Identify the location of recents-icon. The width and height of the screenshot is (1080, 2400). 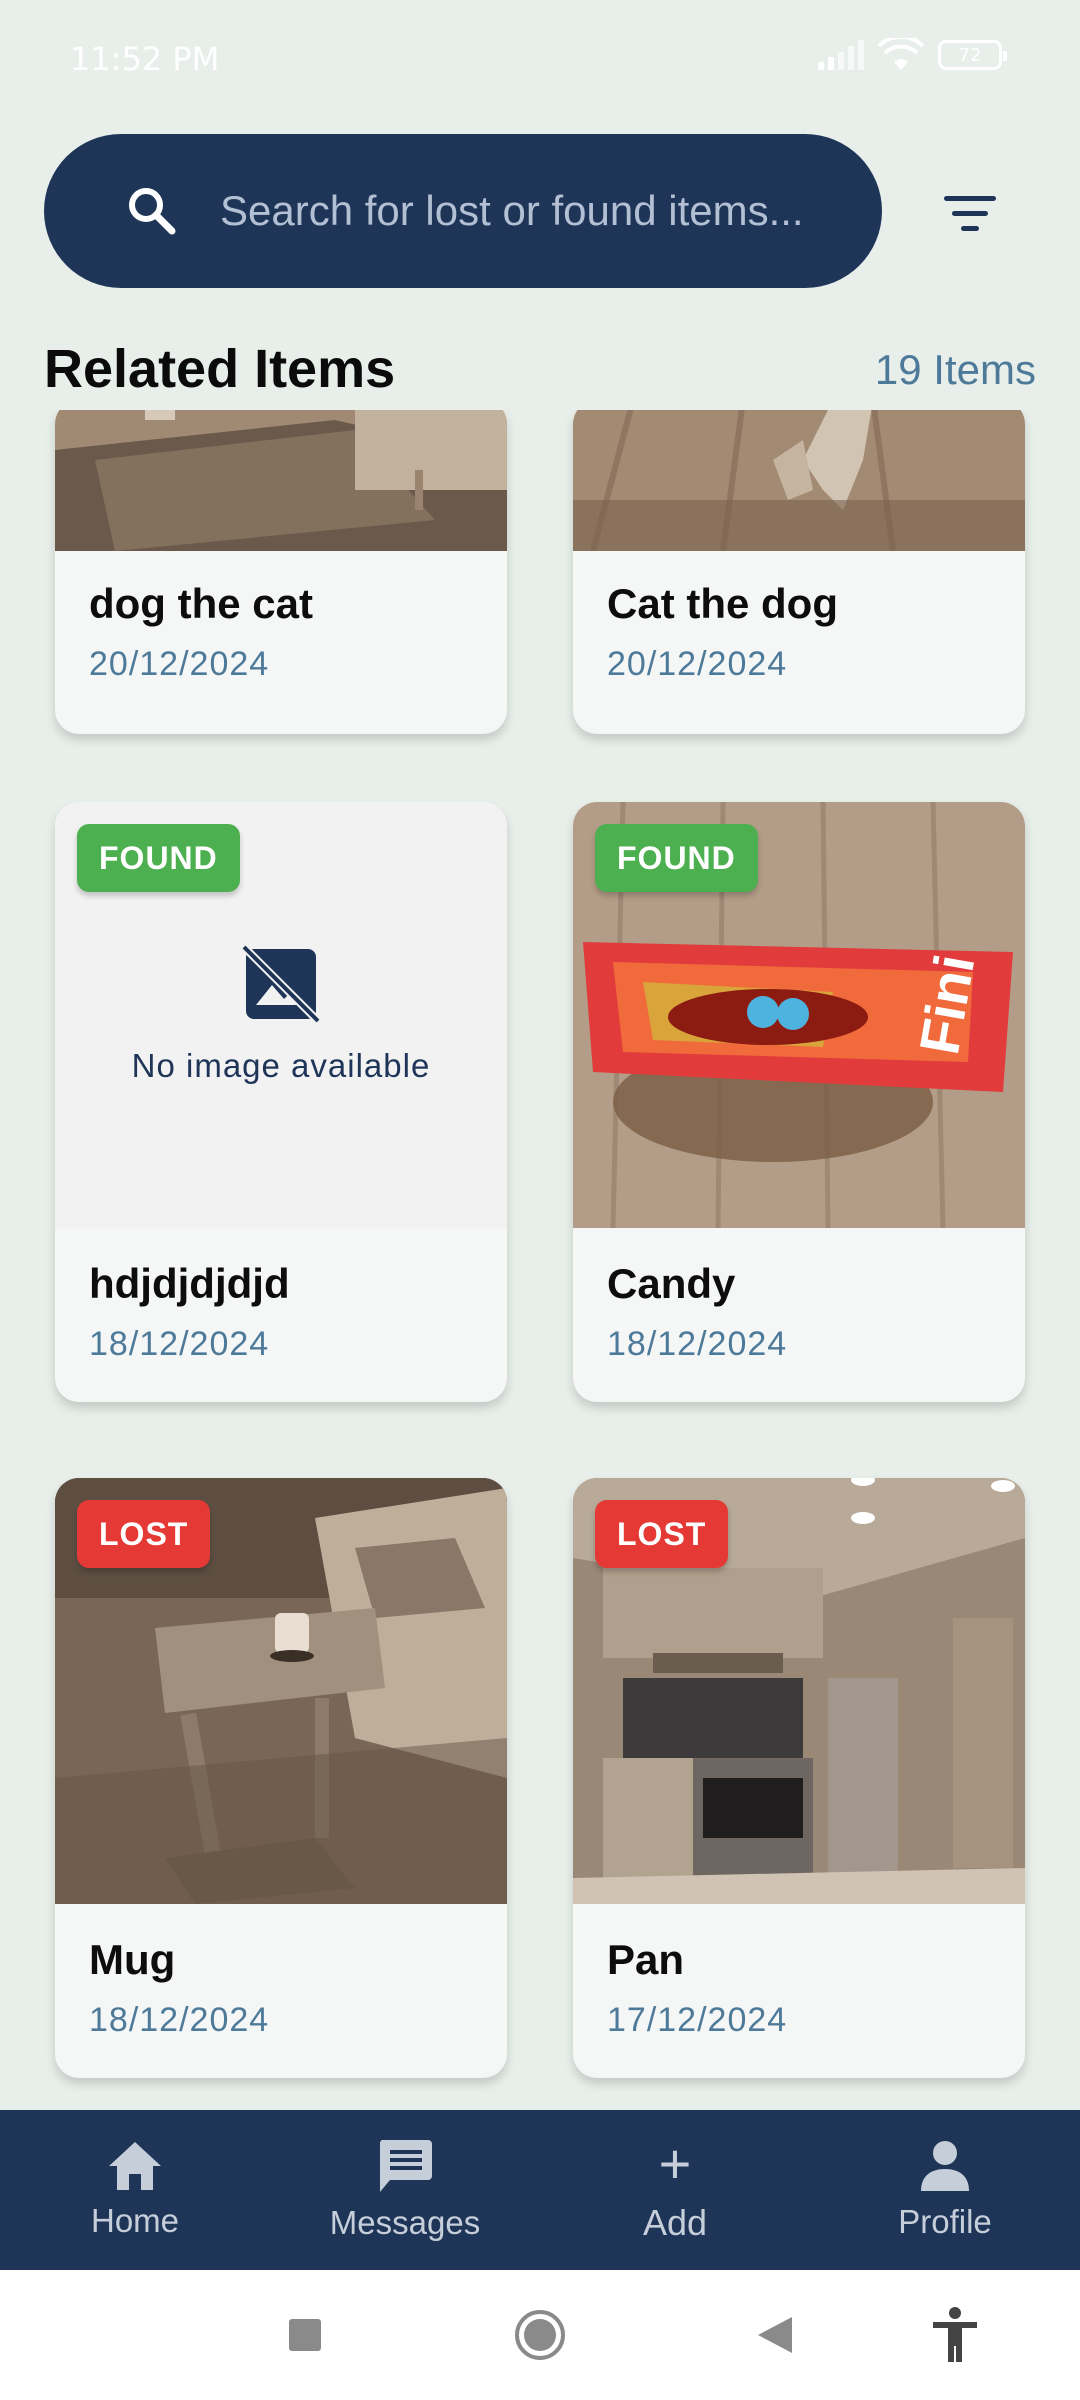
(305, 2335).